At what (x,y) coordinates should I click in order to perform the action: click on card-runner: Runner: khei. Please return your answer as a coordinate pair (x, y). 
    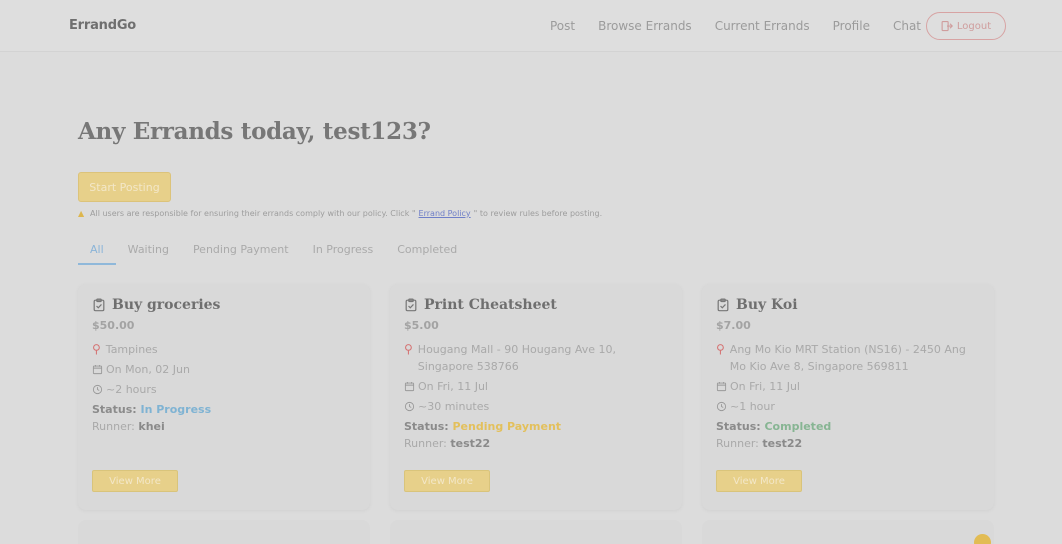
    Looking at the image, I should click on (128, 426).